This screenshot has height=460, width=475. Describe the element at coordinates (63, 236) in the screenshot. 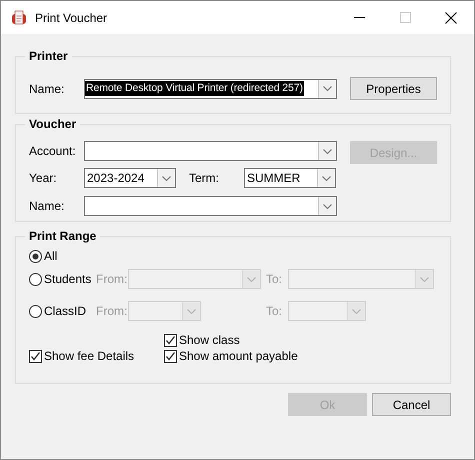

I see `group-title: Print Range` at that location.